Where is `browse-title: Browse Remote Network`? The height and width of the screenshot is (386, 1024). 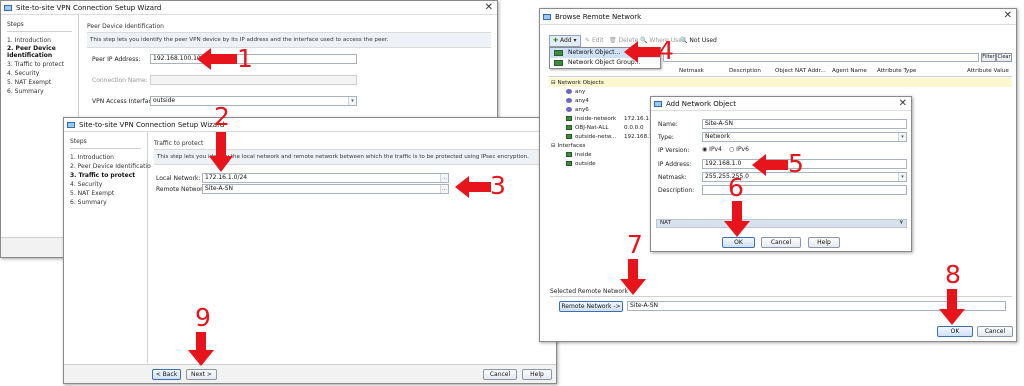 browse-title: Browse Remote Network is located at coordinates (598, 16).